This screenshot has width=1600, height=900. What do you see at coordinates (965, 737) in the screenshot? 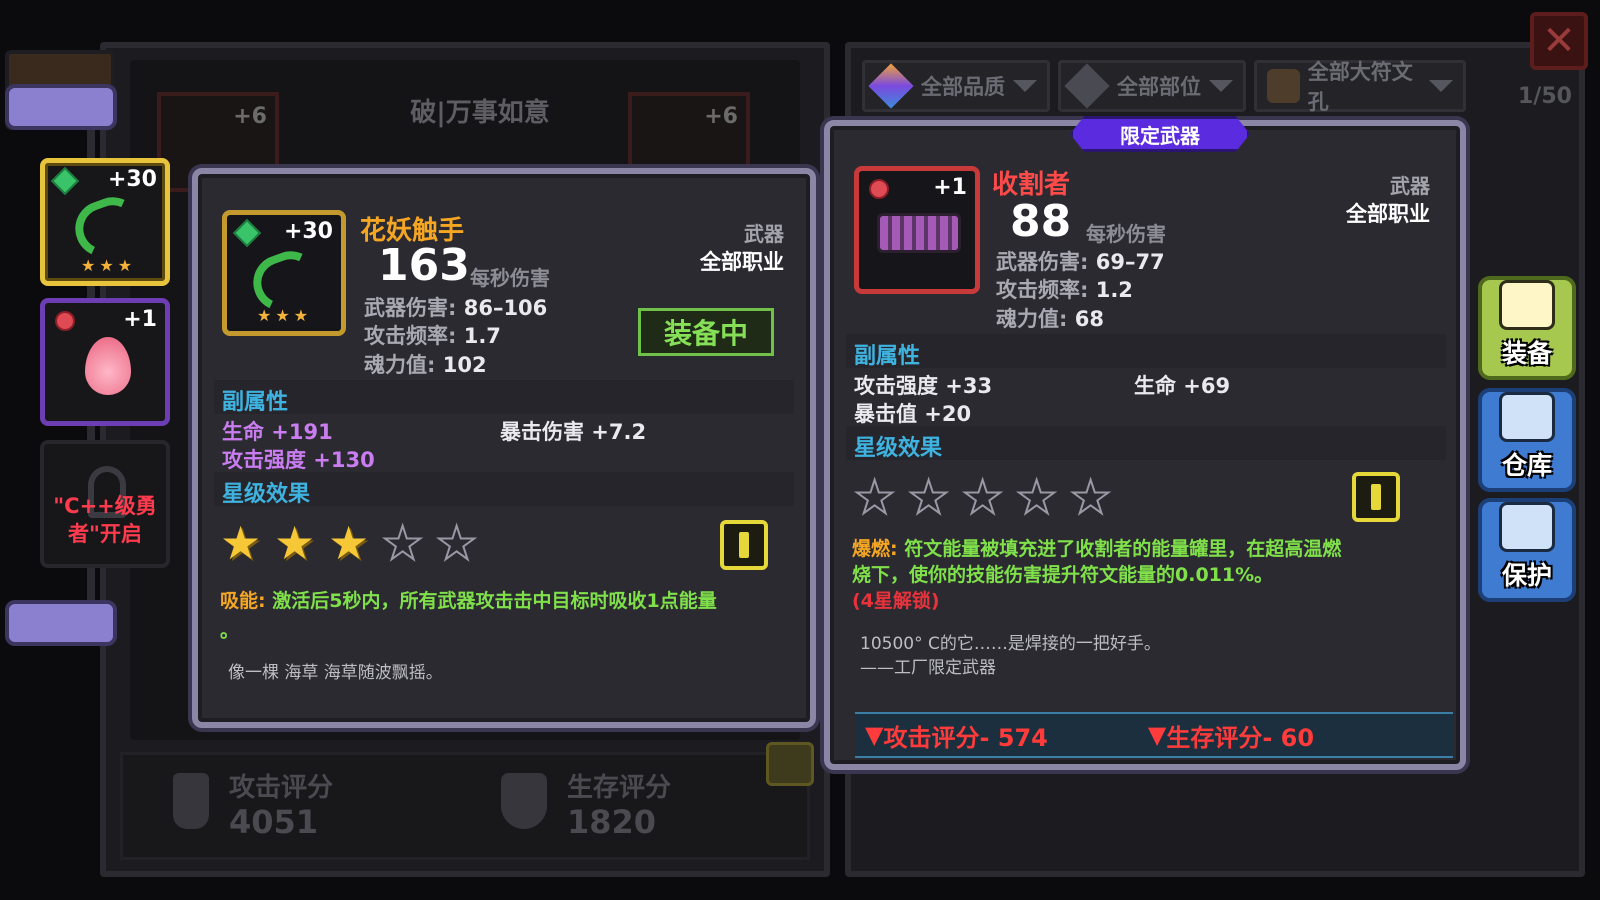
I see `attack-rating-diff: 攻击评分- 574` at bounding box center [965, 737].